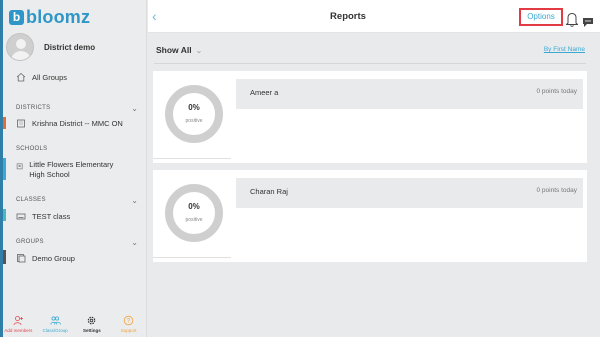  I want to click on logo-badge: b, so click(16, 17).